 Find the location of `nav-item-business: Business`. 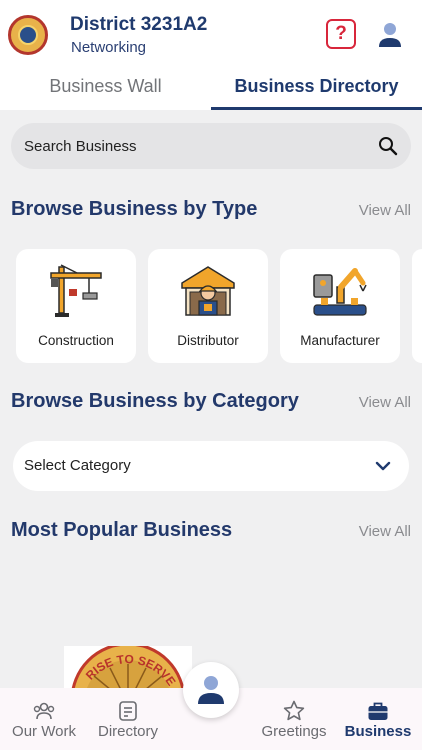

nav-item-business: Business is located at coordinates (378, 719).